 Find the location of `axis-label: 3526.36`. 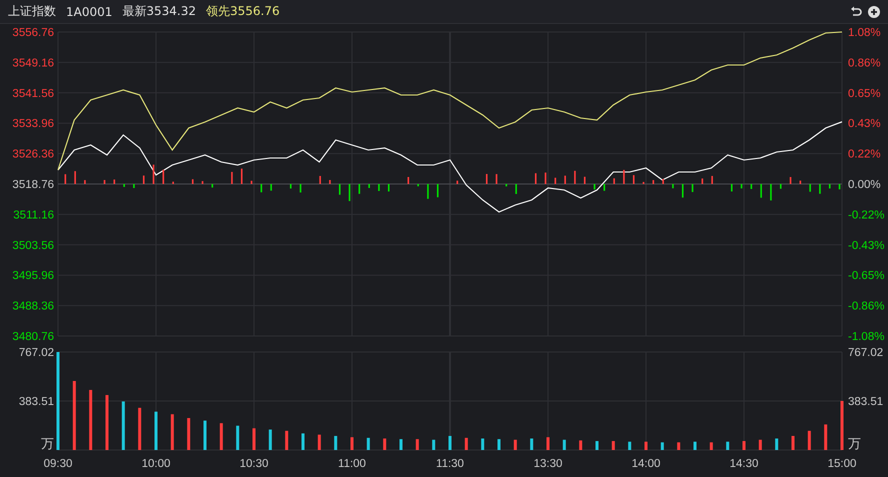

axis-label: 3526.36 is located at coordinates (33, 154).